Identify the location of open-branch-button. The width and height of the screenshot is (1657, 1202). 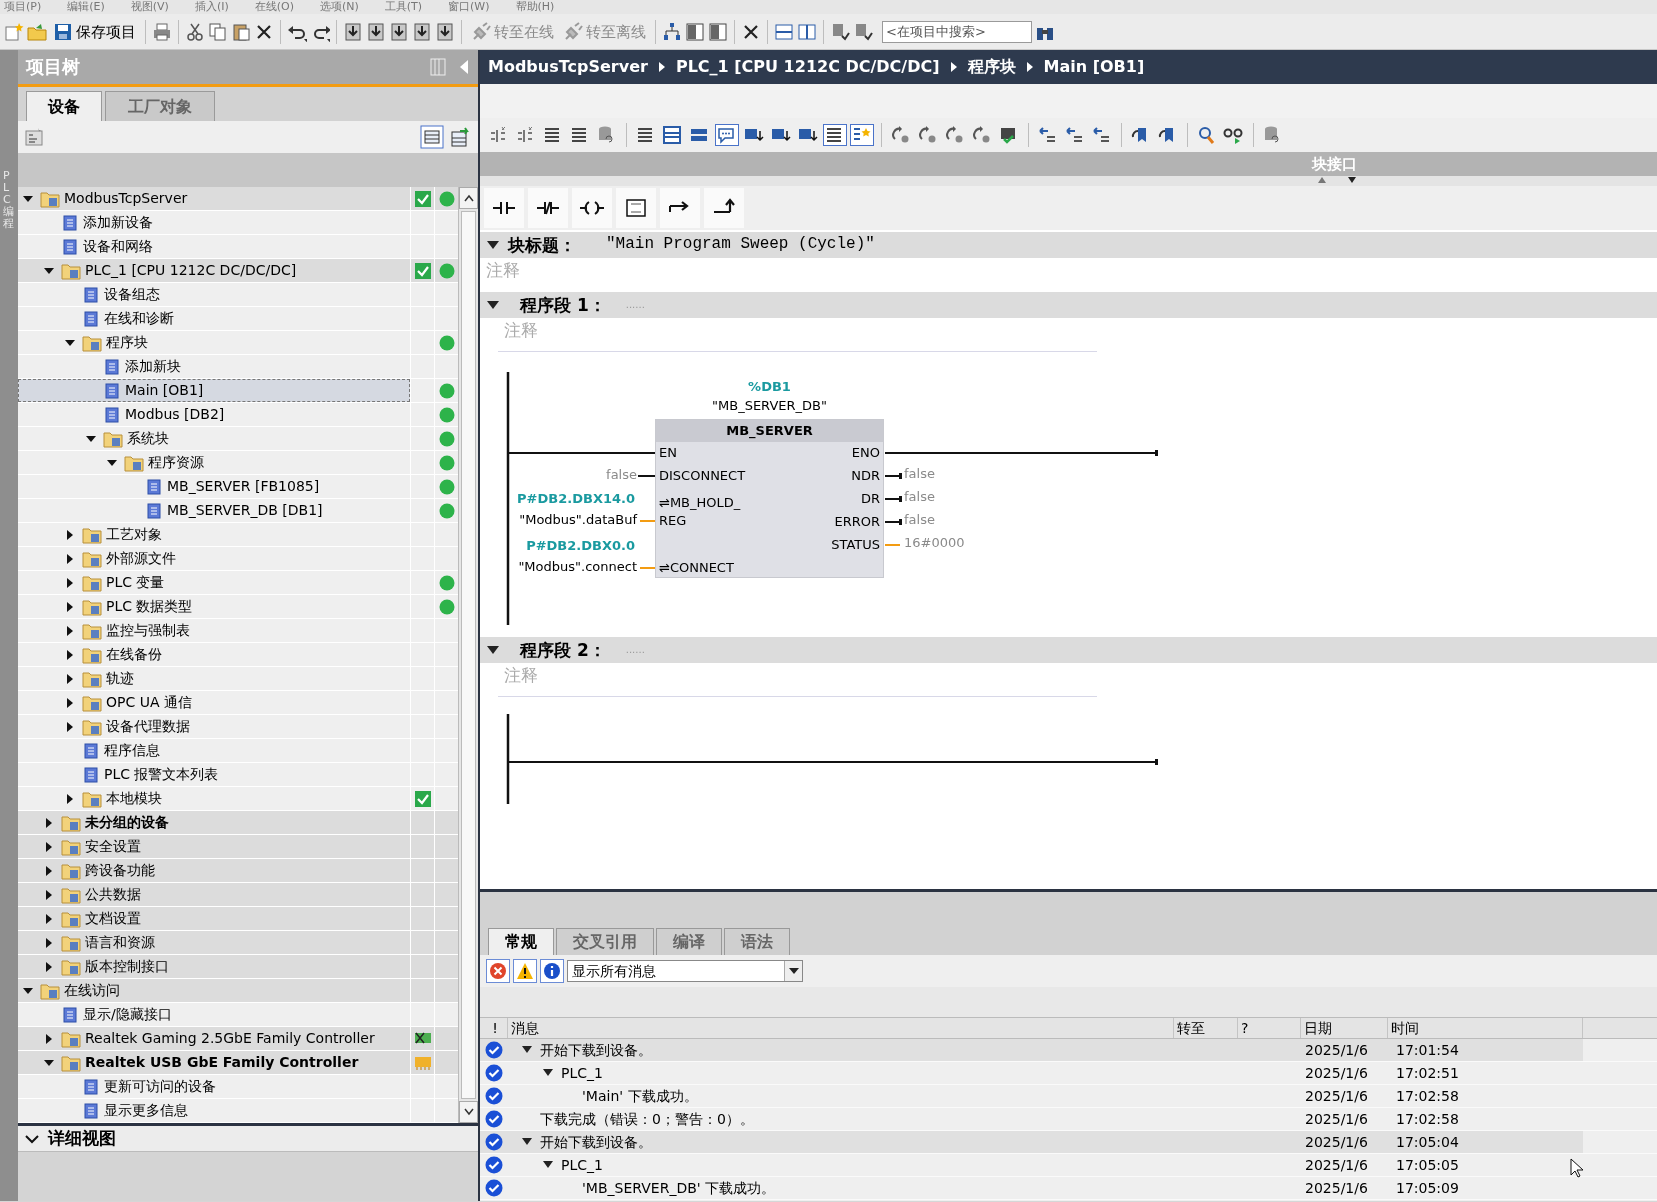
(680, 208).